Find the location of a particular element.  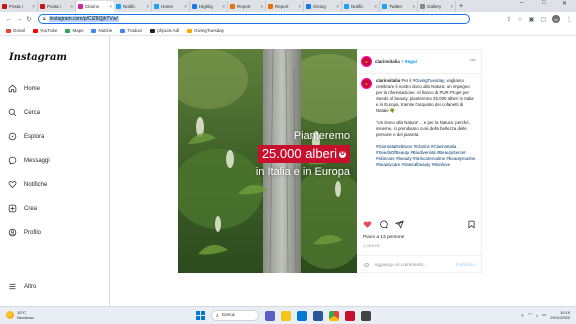

reload-icon: ↻ is located at coordinates (29, 19).